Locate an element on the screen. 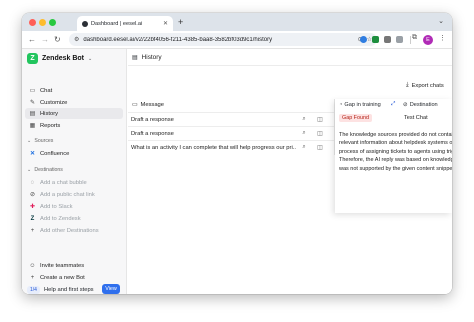  sidebar-item-chat: ▭ Chat is located at coordinates (74, 90).